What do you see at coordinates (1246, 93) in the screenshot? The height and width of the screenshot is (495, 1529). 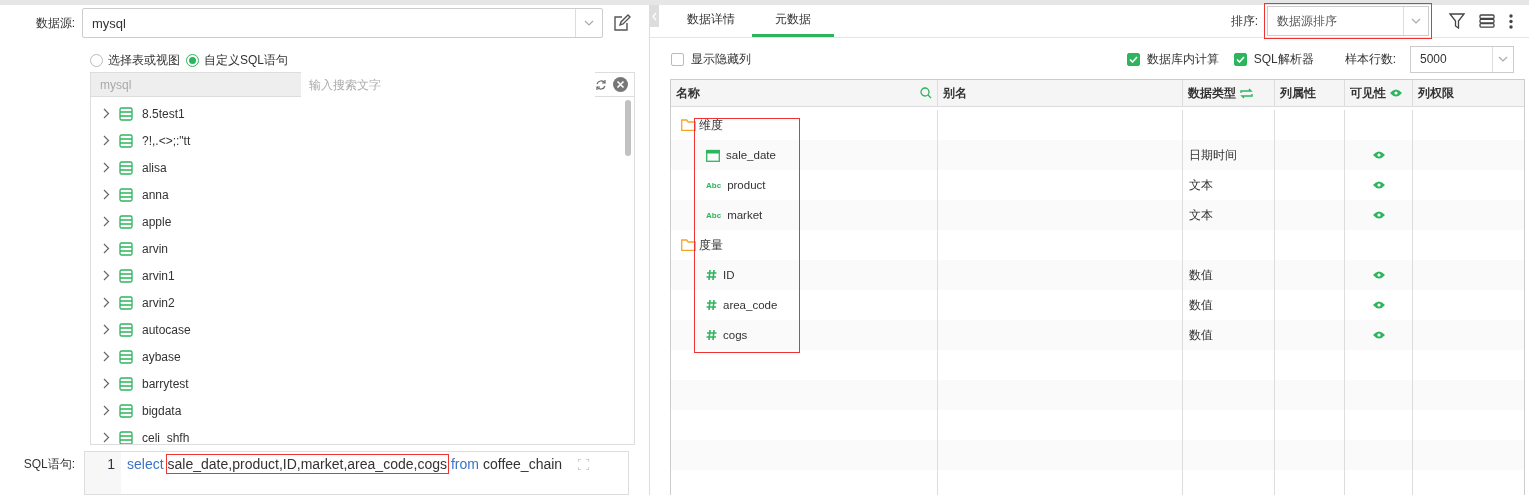 I see `swap-icon` at bounding box center [1246, 93].